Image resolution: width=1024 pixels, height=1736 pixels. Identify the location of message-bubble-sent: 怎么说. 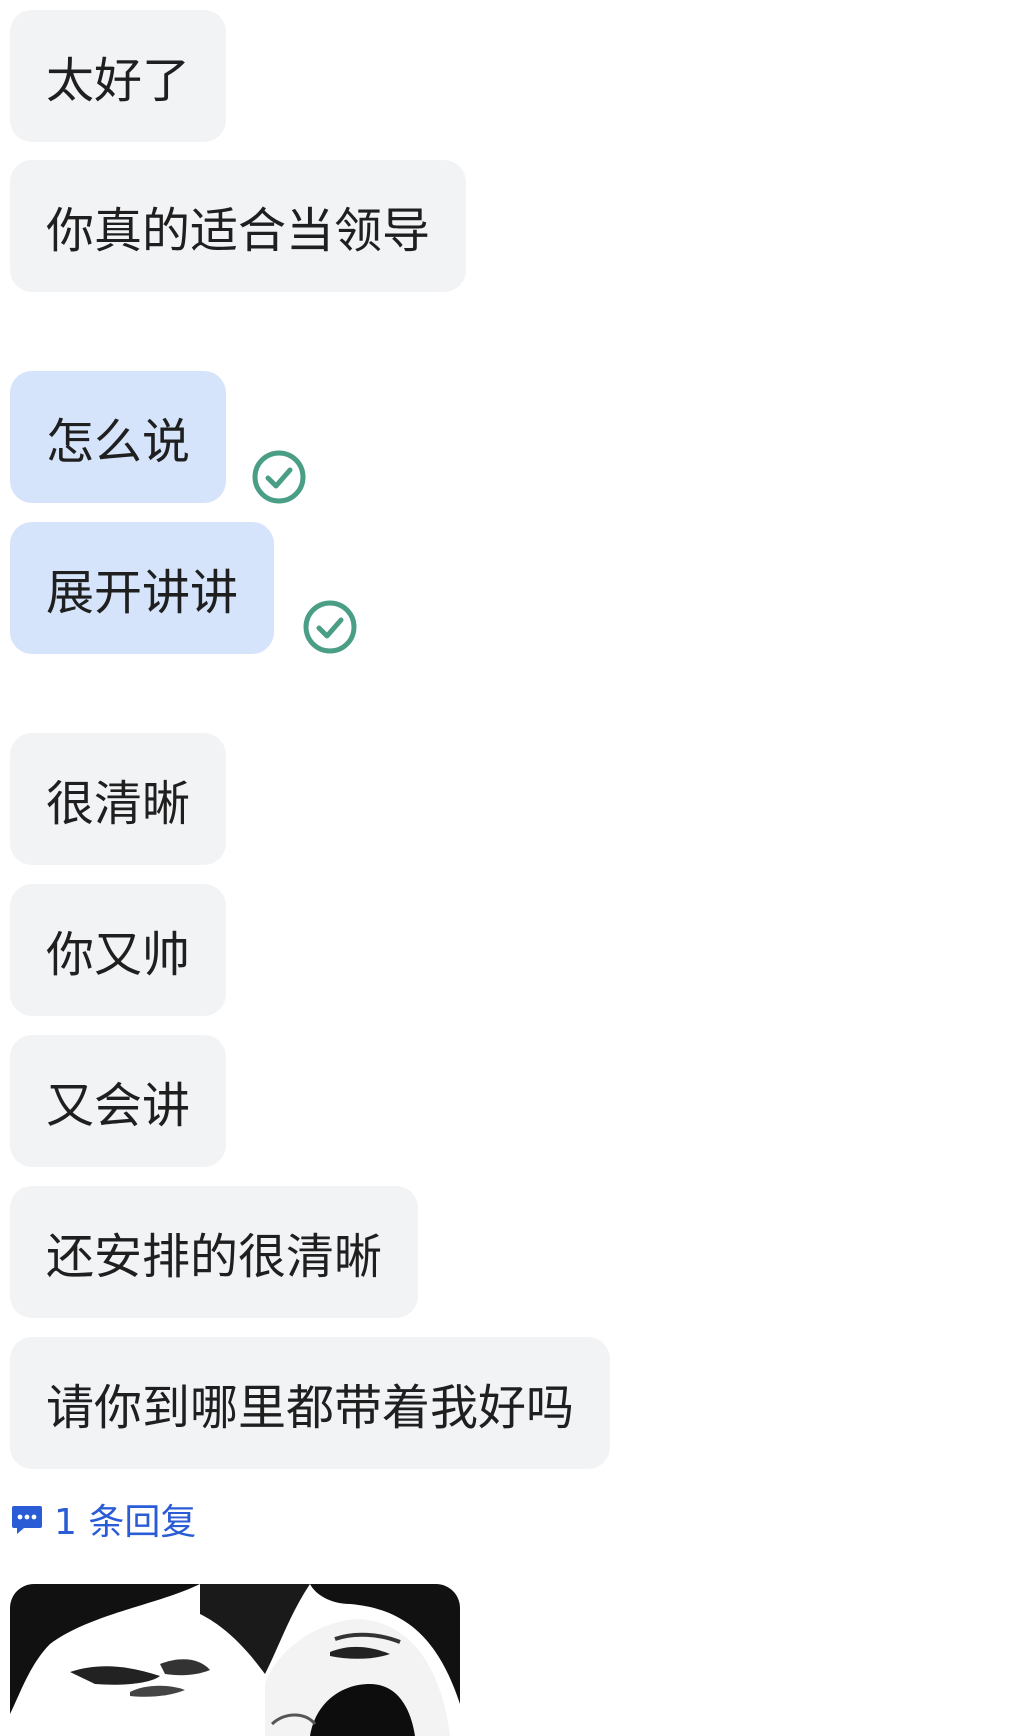
(118, 437).